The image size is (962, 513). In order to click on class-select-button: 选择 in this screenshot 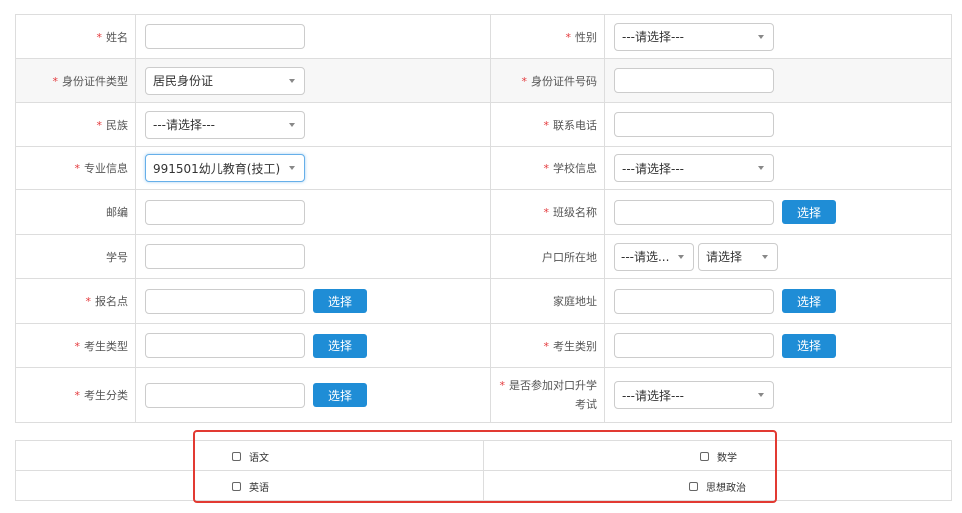, I will do `click(809, 212)`.